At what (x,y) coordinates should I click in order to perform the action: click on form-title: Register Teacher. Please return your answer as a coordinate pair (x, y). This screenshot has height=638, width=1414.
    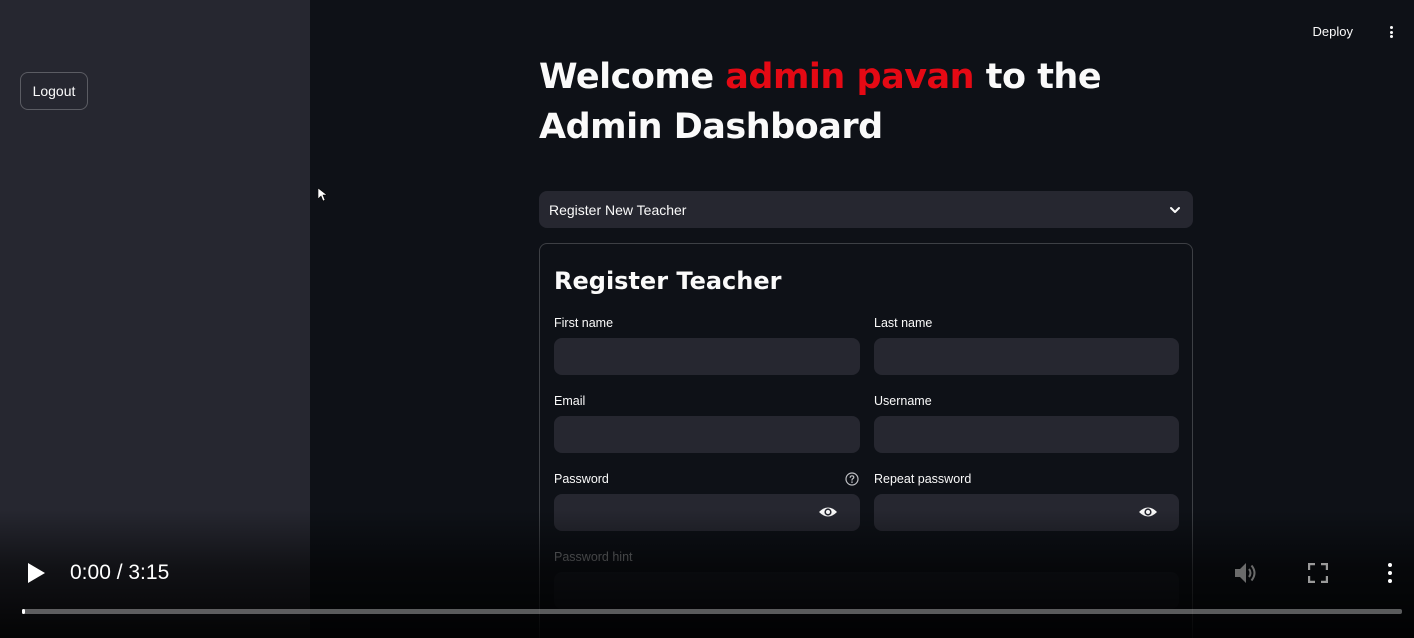
    Looking at the image, I should click on (668, 281).